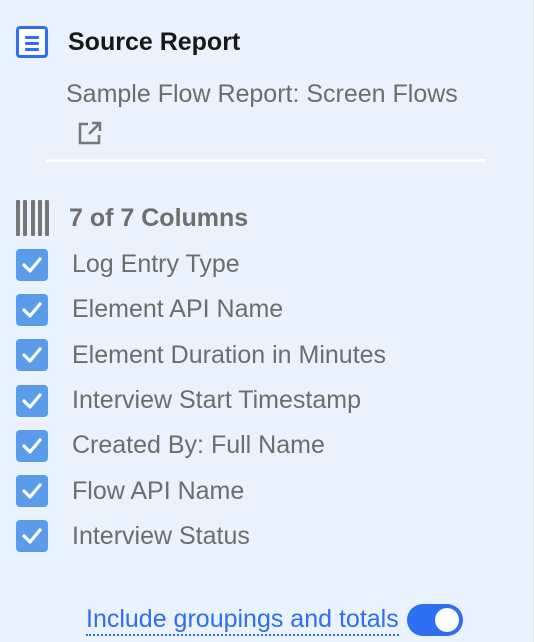 This screenshot has width=534, height=642. What do you see at coordinates (266, 160) in the screenshot?
I see `section-divider` at bounding box center [266, 160].